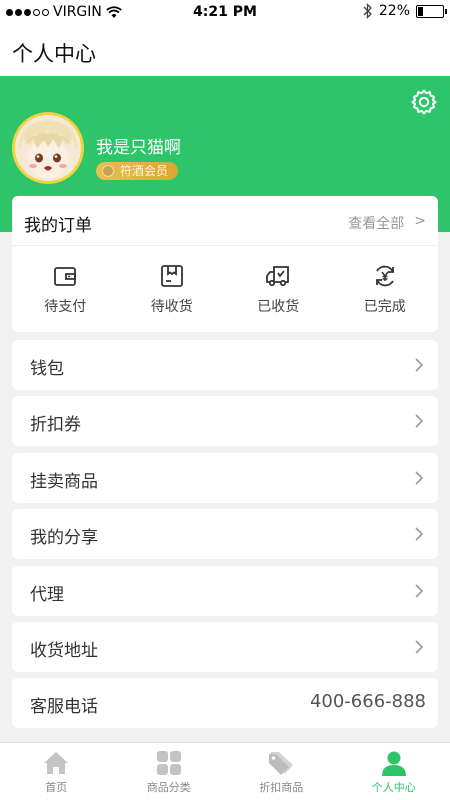 Image resolution: width=450 pixels, height=800 pixels. What do you see at coordinates (64, 707) in the screenshot?
I see `menu-item-label: 客服电话` at bounding box center [64, 707].